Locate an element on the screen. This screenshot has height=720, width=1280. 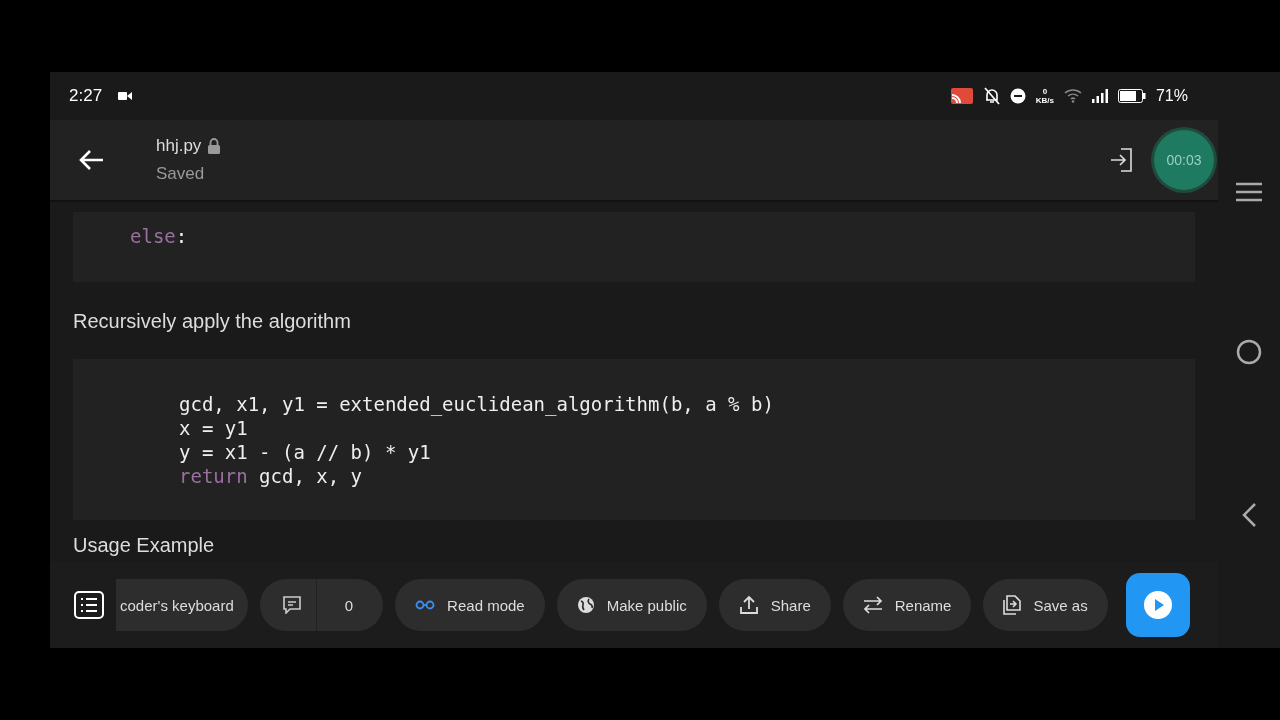
exit-icon is located at coordinates (1121, 160).